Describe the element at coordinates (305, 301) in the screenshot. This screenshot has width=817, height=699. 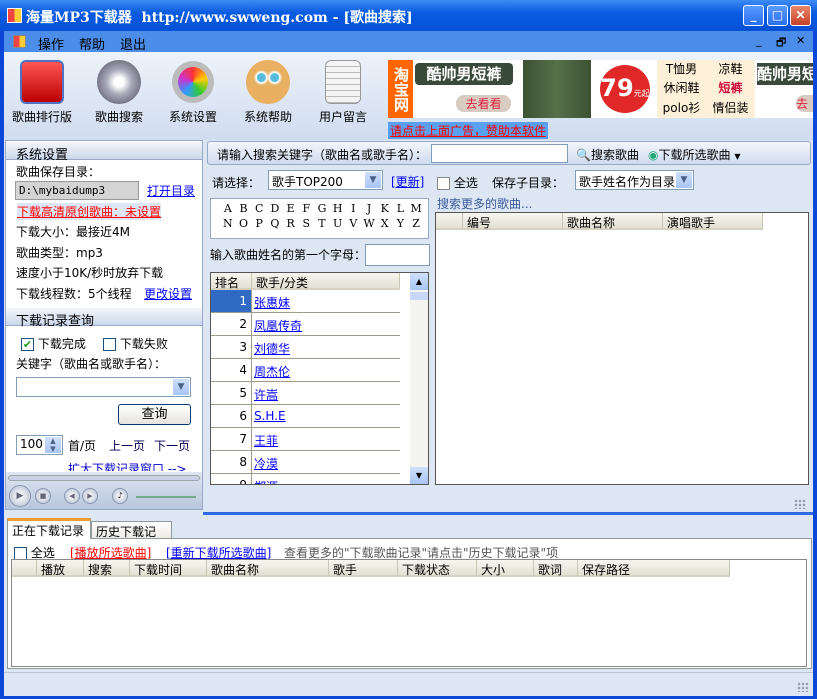
I see `ranking-row: 1 张惠妹` at that location.